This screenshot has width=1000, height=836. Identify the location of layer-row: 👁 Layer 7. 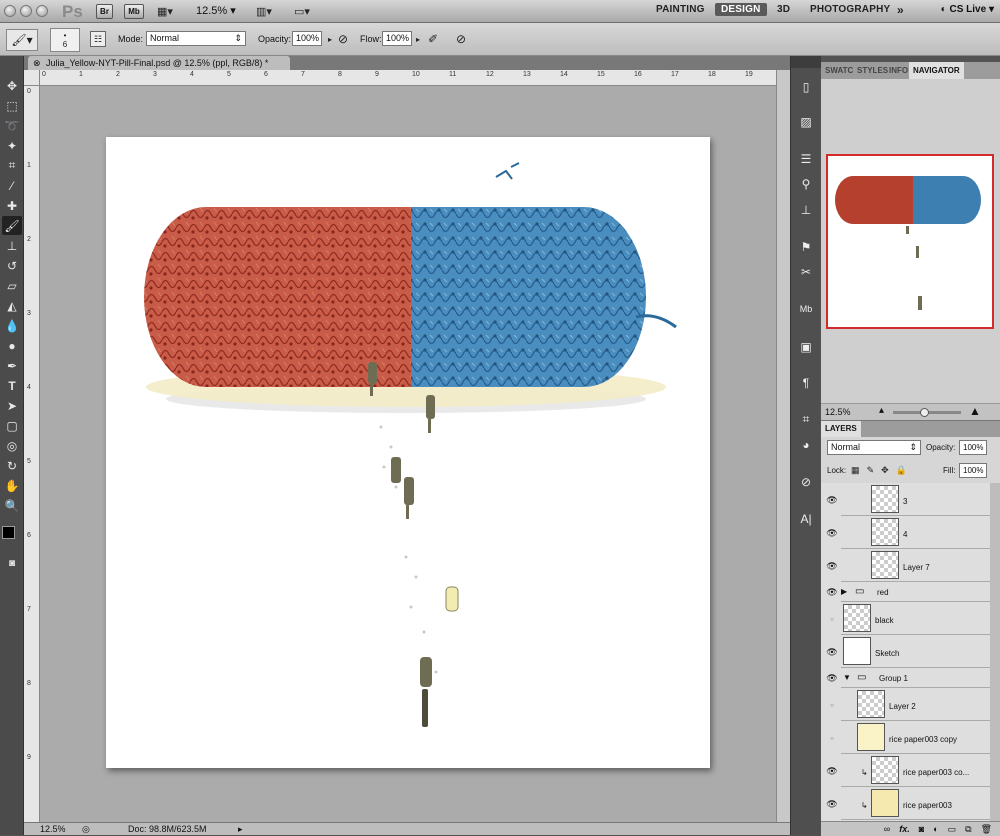
(908, 565).